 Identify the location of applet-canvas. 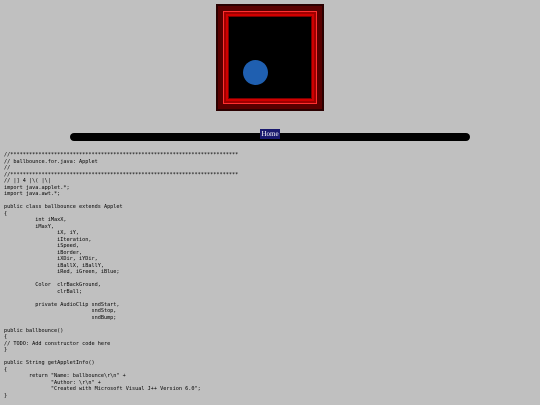
(270, 57).